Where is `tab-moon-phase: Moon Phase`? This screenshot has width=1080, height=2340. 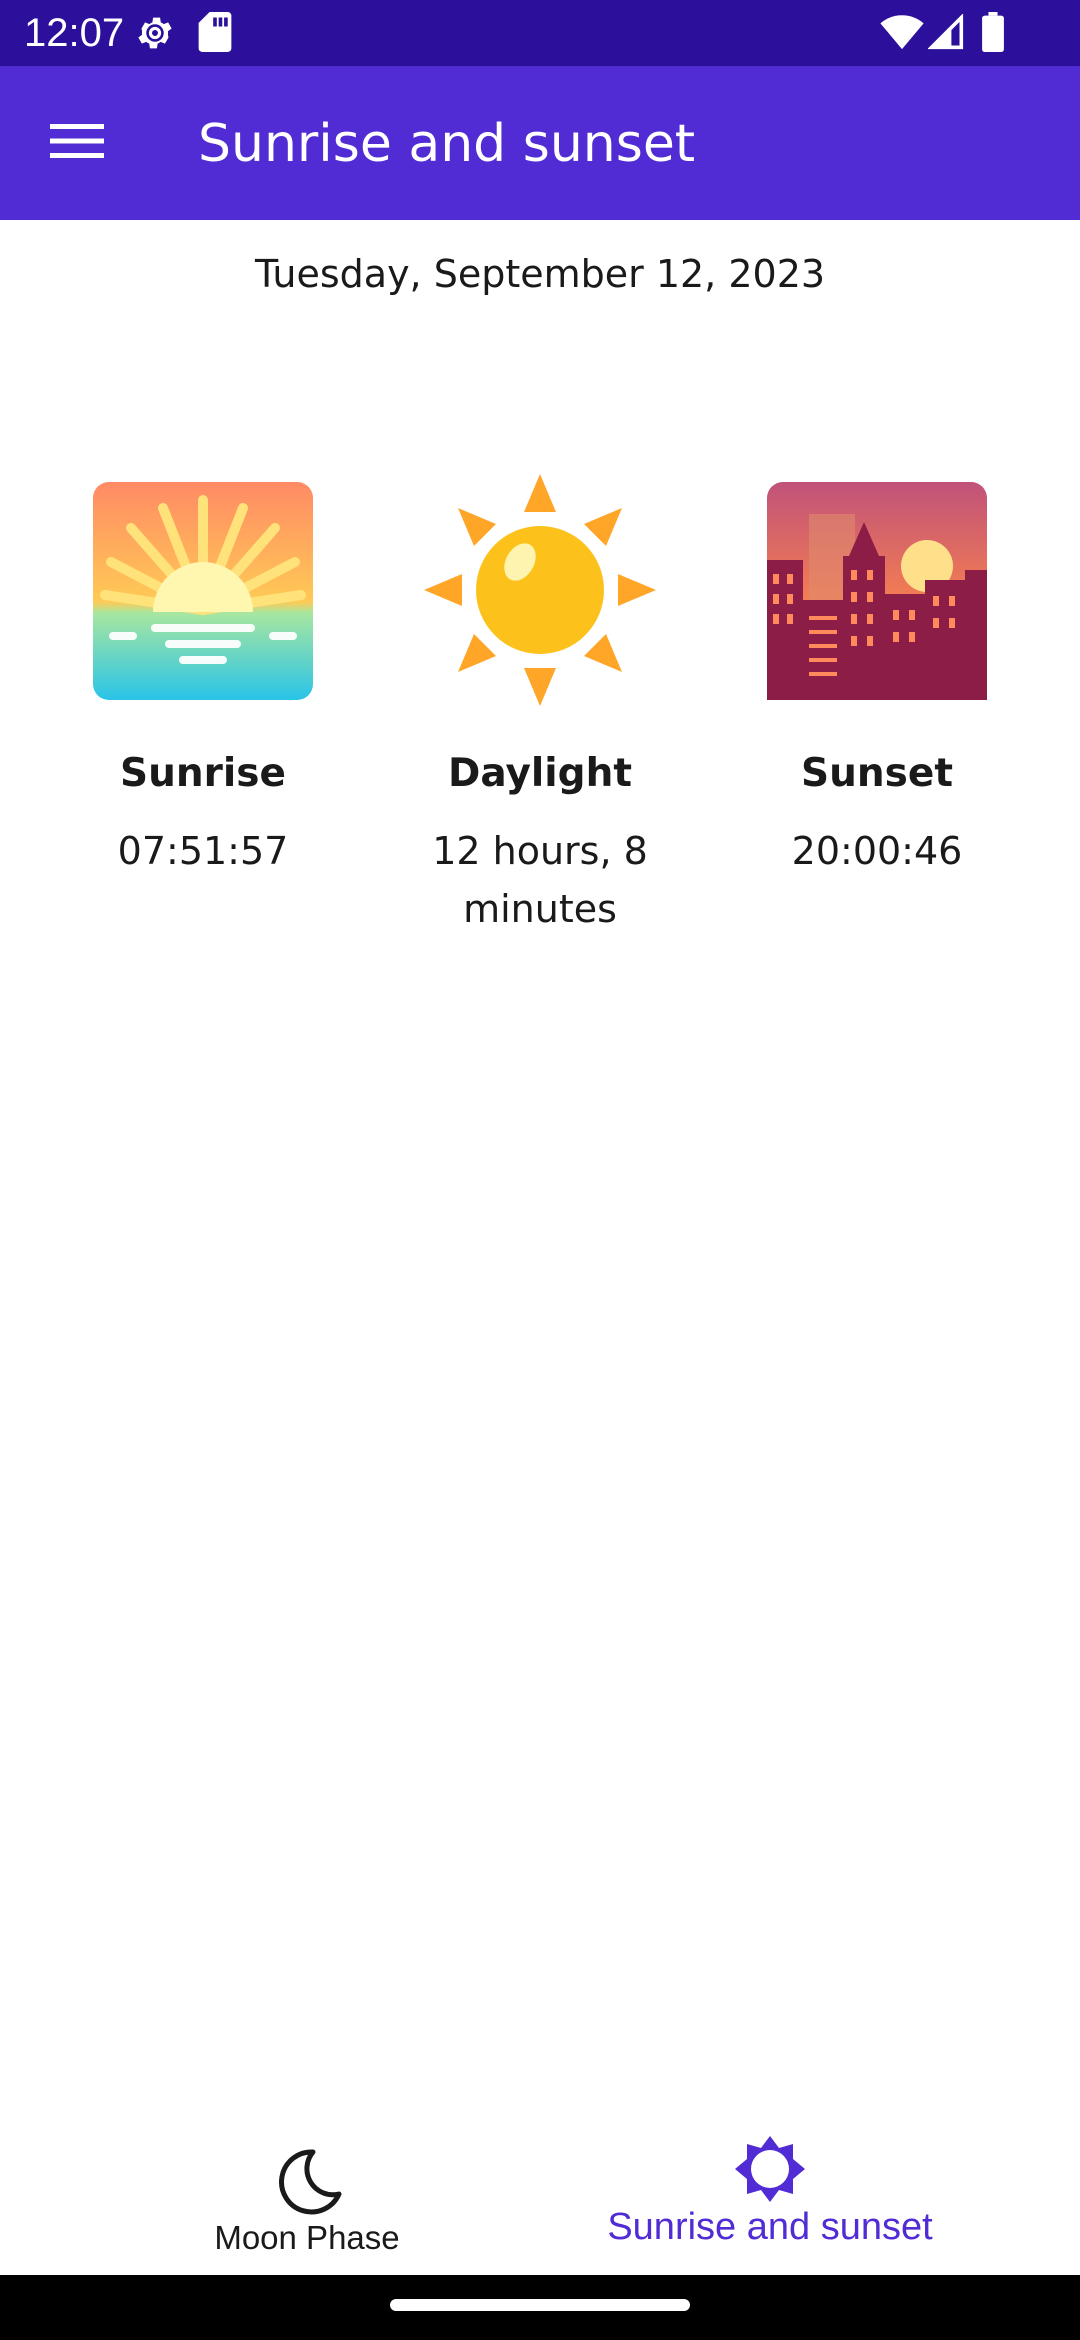 tab-moon-phase: Moon Phase is located at coordinates (307, 2192).